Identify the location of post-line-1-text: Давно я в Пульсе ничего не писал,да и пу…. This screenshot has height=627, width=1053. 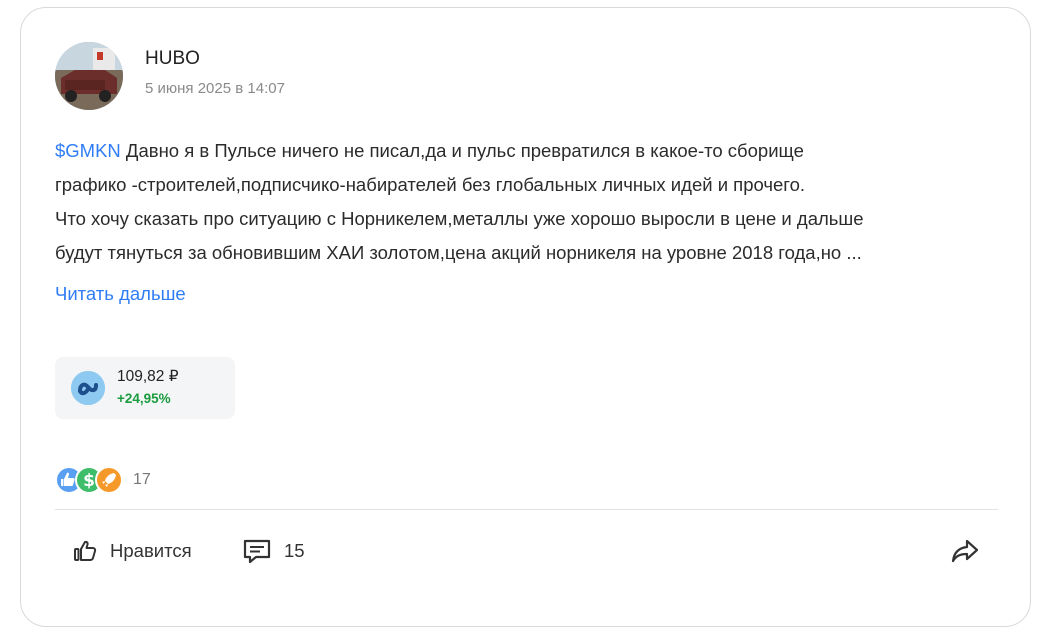
(462, 150).